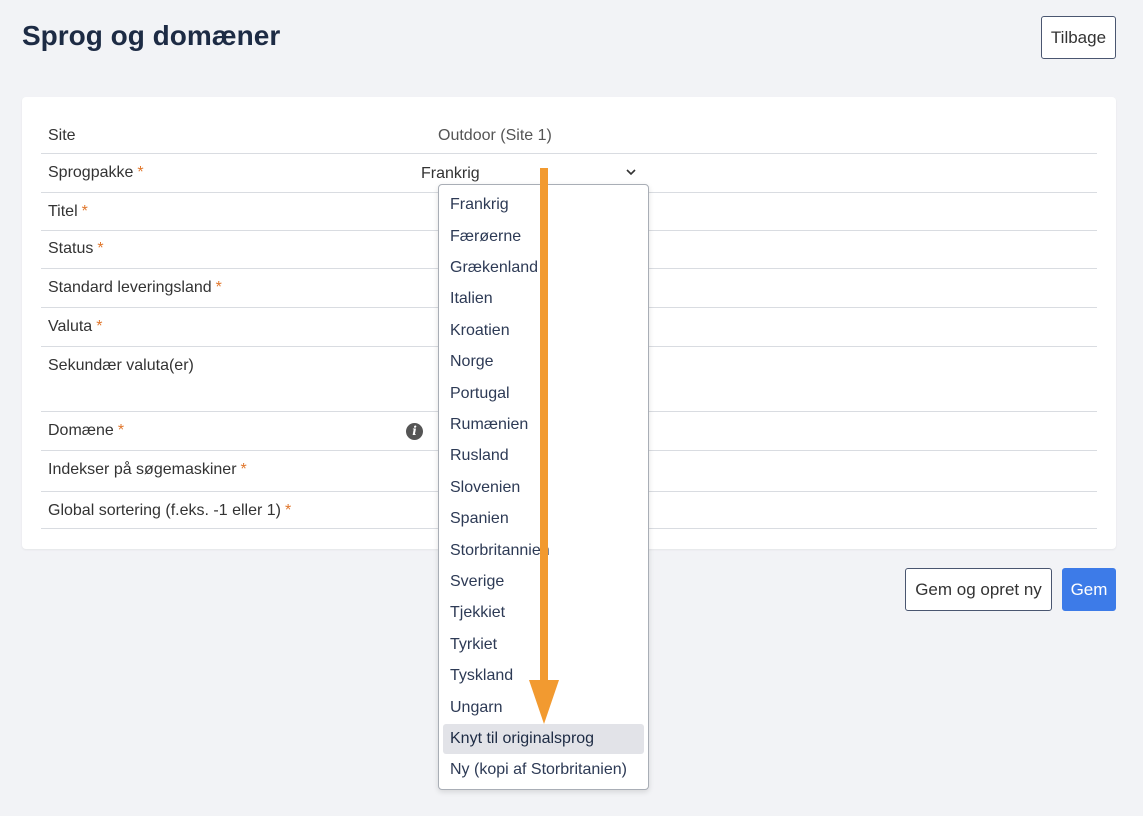 The height and width of the screenshot is (816, 1143). Describe the element at coordinates (1089, 589) in the screenshot. I see `save-button: Gem` at that location.